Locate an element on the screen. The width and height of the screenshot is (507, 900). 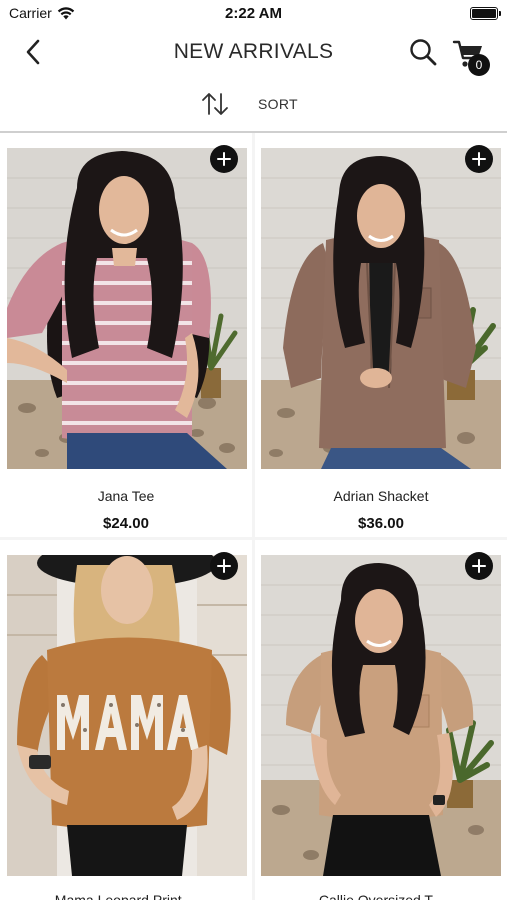
search-icon is located at coordinates (423, 52).